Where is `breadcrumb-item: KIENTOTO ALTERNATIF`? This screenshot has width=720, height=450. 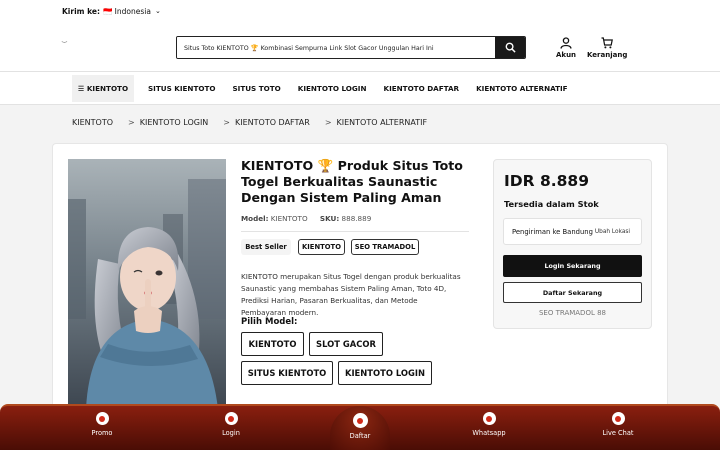 breadcrumb-item: KIENTOTO ALTERNATIF is located at coordinates (382, 122).